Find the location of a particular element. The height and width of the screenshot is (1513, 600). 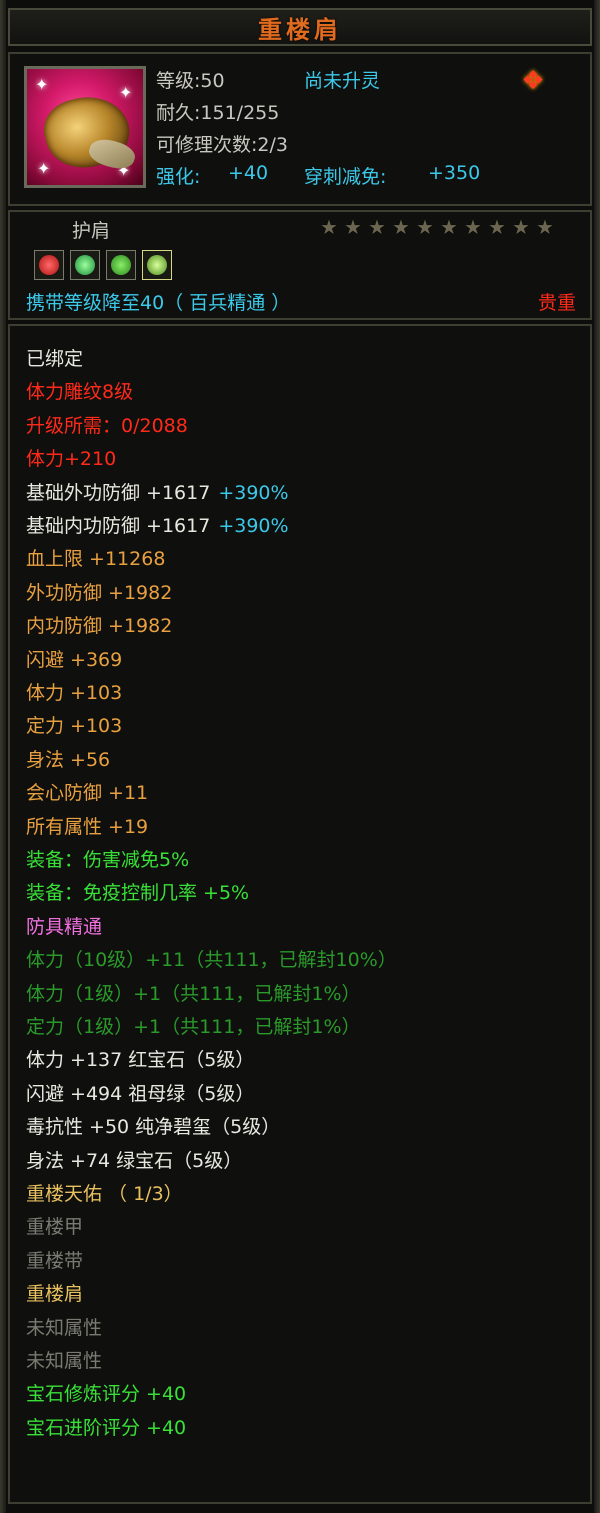

attribute-text: 体力 +103 is located at coordinates (74, 693).